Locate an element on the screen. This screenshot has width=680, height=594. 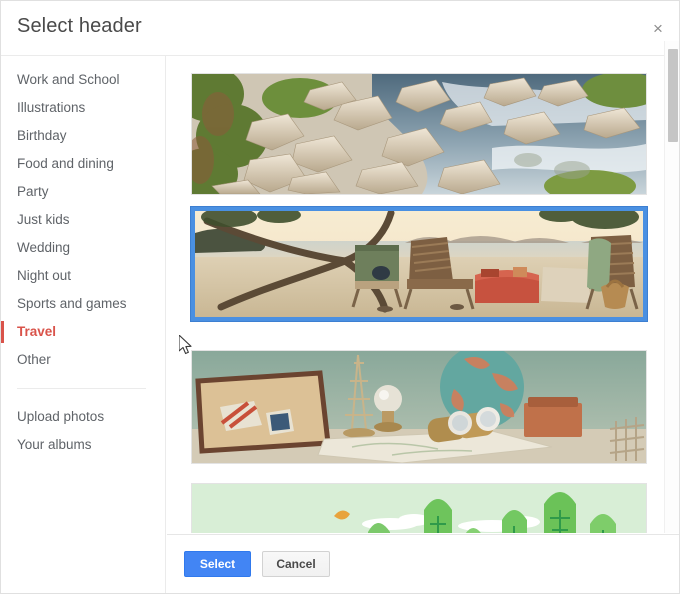
sidebar-item-night-out: Night out is located at coordinates (83, 276).